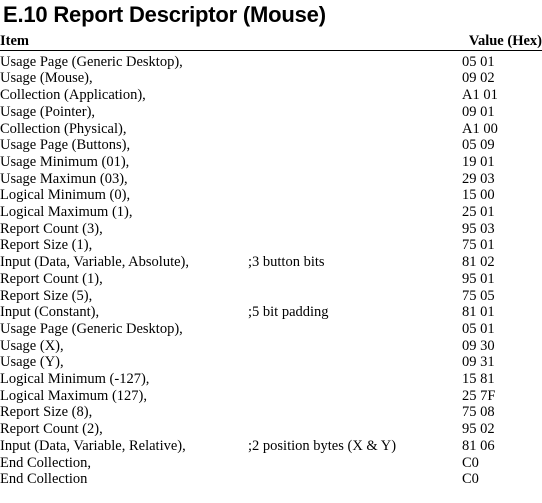 This screenshot has height=503, width=542. Describe the element at coordinates (478, 111) in the screenshot. I see `descriptor-value: 09 01` at that location.